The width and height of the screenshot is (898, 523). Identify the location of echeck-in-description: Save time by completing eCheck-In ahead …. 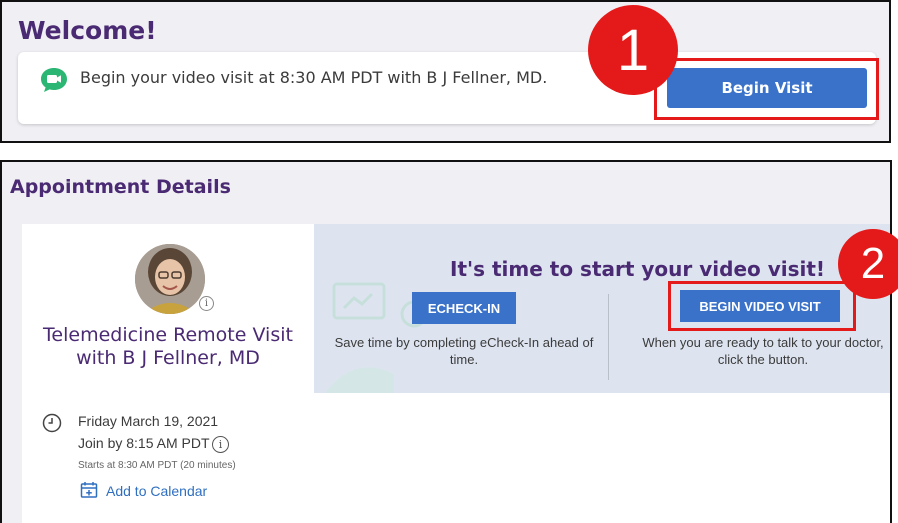
(464, 351).